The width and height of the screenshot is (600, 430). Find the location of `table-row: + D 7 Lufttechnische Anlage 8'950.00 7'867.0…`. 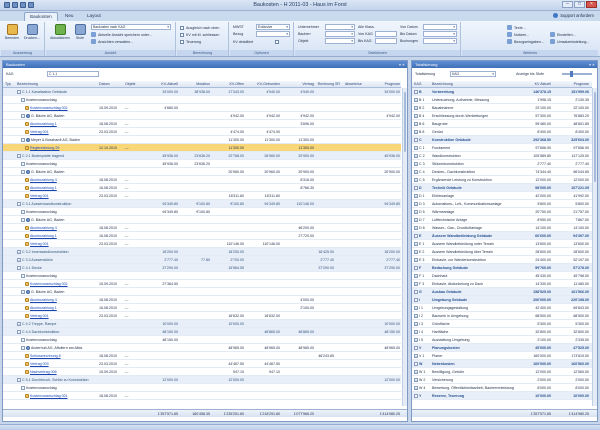

table-row: + D 7 Lufttechnische Anlage 8'950.00 7'867.0… is located at coordinates (502, 220).